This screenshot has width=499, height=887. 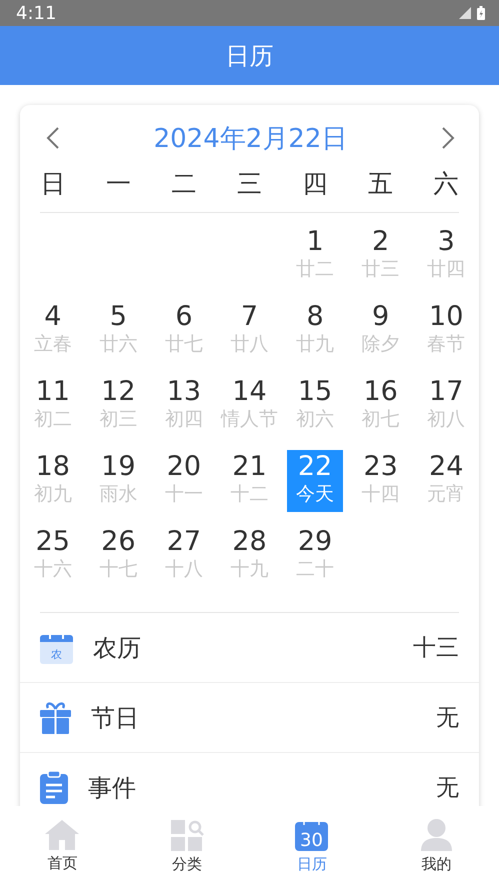 I want to click on month-title: 2024年2月22日, so click(x=251, y=139).